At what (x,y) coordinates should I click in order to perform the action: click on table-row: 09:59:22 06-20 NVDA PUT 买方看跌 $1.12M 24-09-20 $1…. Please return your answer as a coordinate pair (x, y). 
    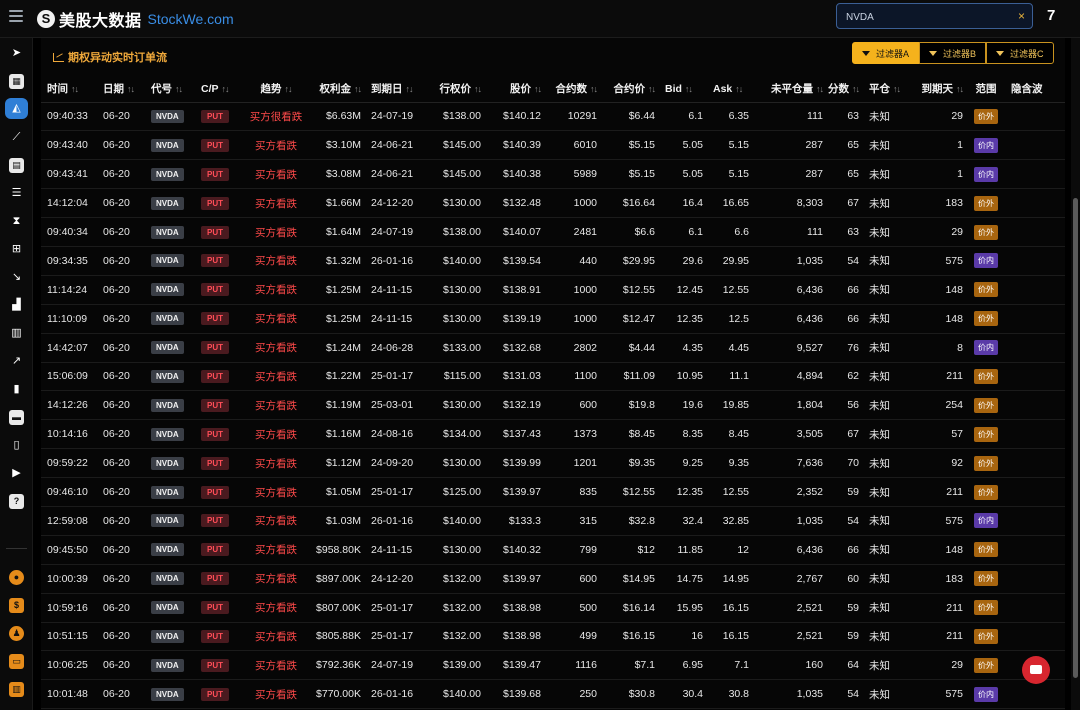
    Looking at the image, I should click on (553, 463).